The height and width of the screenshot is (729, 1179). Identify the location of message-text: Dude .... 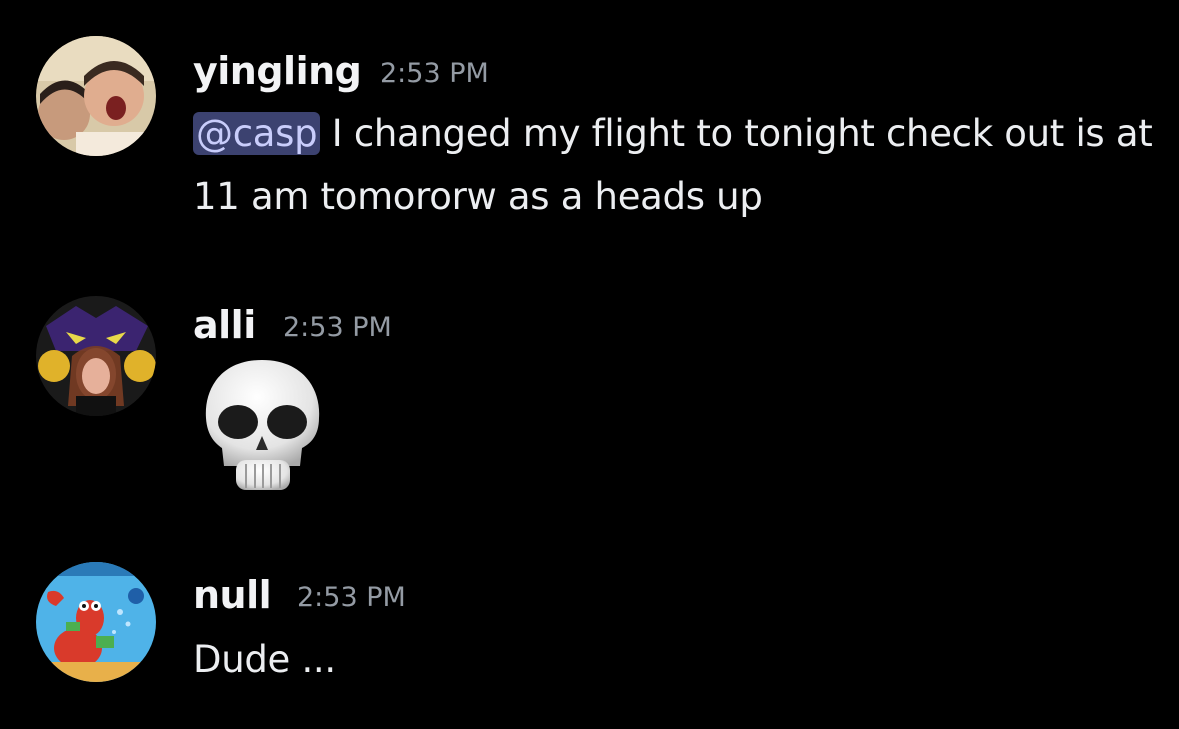
(264, 659).